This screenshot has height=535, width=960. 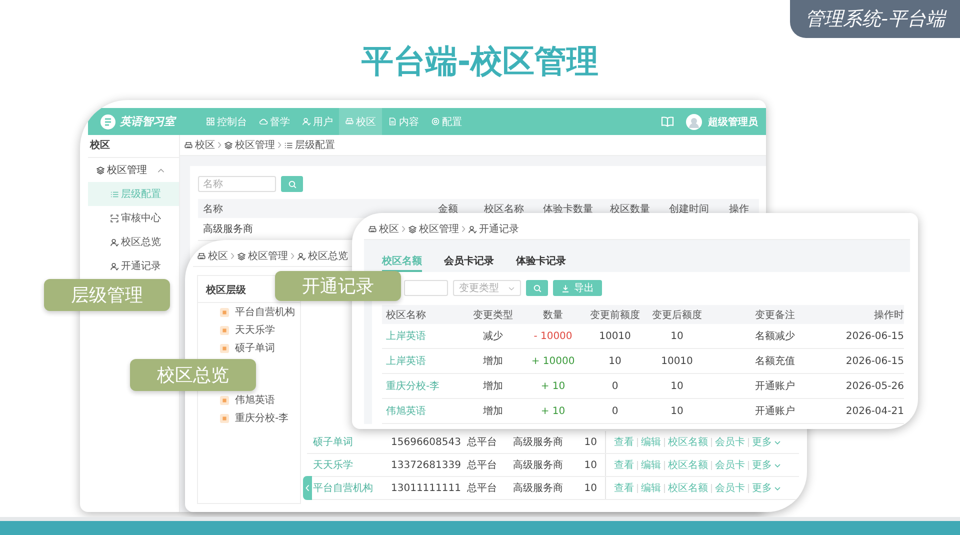 I want to click on breadcrumb-link: 层级配置, so click(x=315, y=145).